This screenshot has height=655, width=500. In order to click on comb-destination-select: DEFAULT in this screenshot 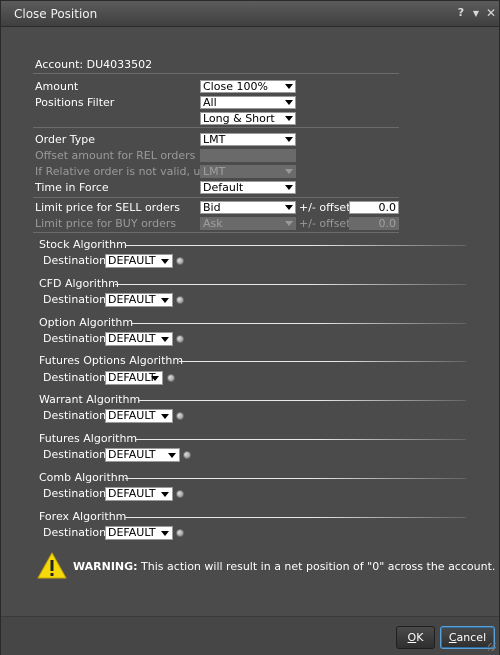, I will do `click(139, 494)`.